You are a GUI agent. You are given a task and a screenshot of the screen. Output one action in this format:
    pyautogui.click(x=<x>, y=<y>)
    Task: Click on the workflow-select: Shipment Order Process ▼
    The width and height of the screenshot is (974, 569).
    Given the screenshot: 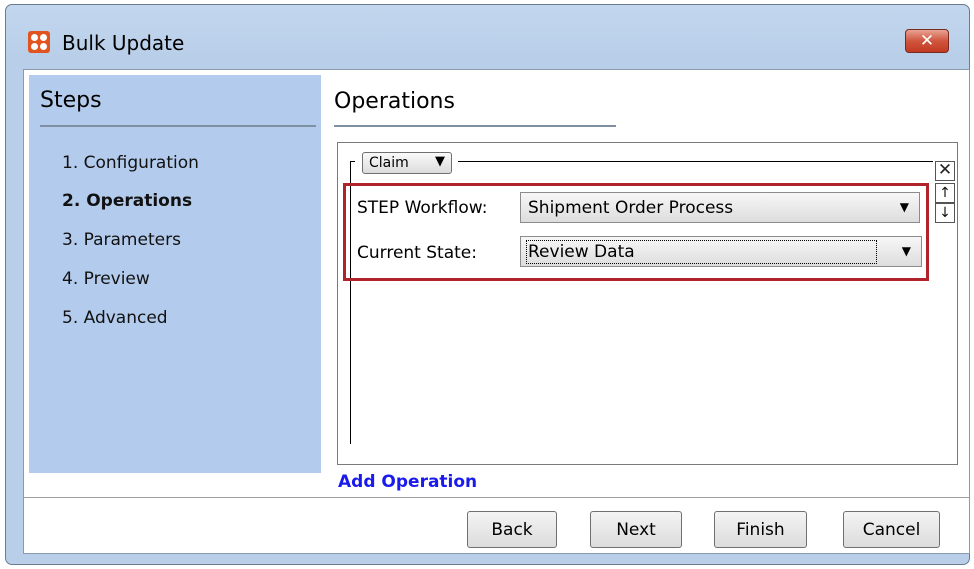 What is the action you would take?
    pyautogui.click(x=720, y=207)
    